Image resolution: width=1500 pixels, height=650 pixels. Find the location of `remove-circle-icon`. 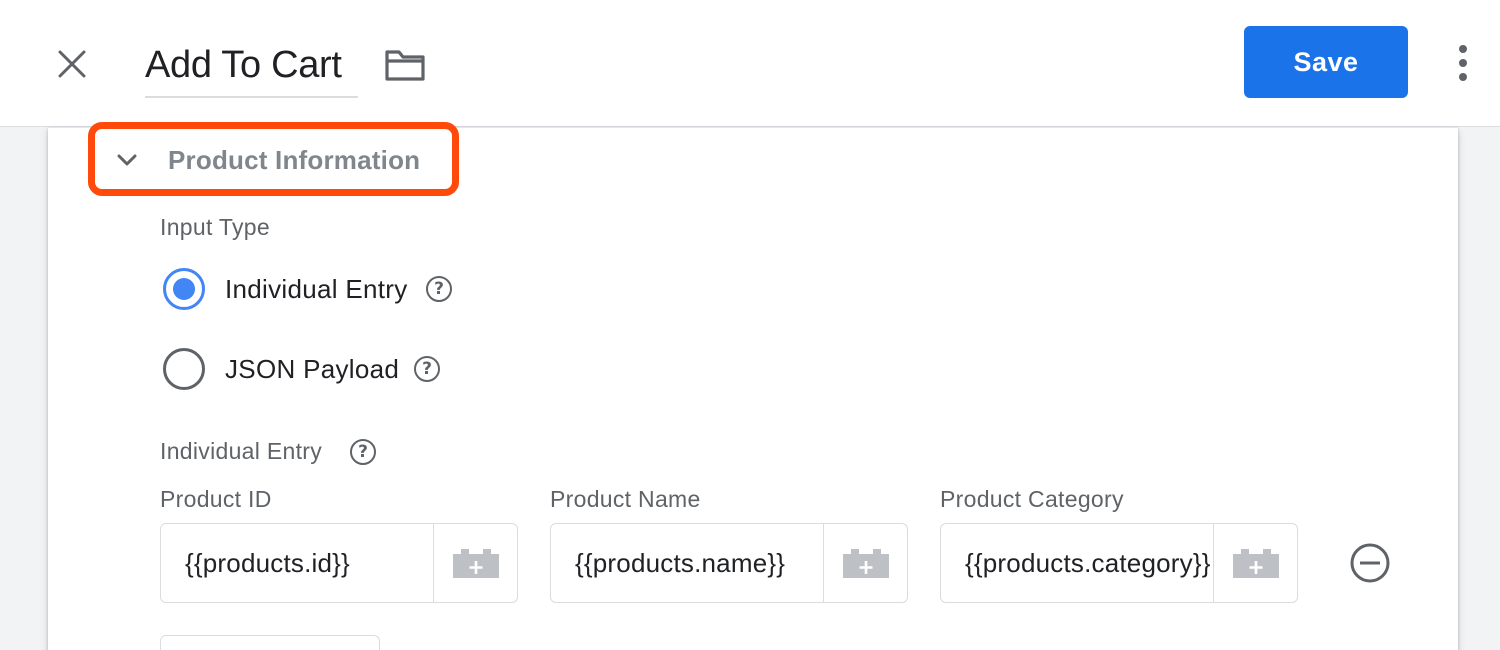

remove-circle-icon is located at coordinates (1370, 563).